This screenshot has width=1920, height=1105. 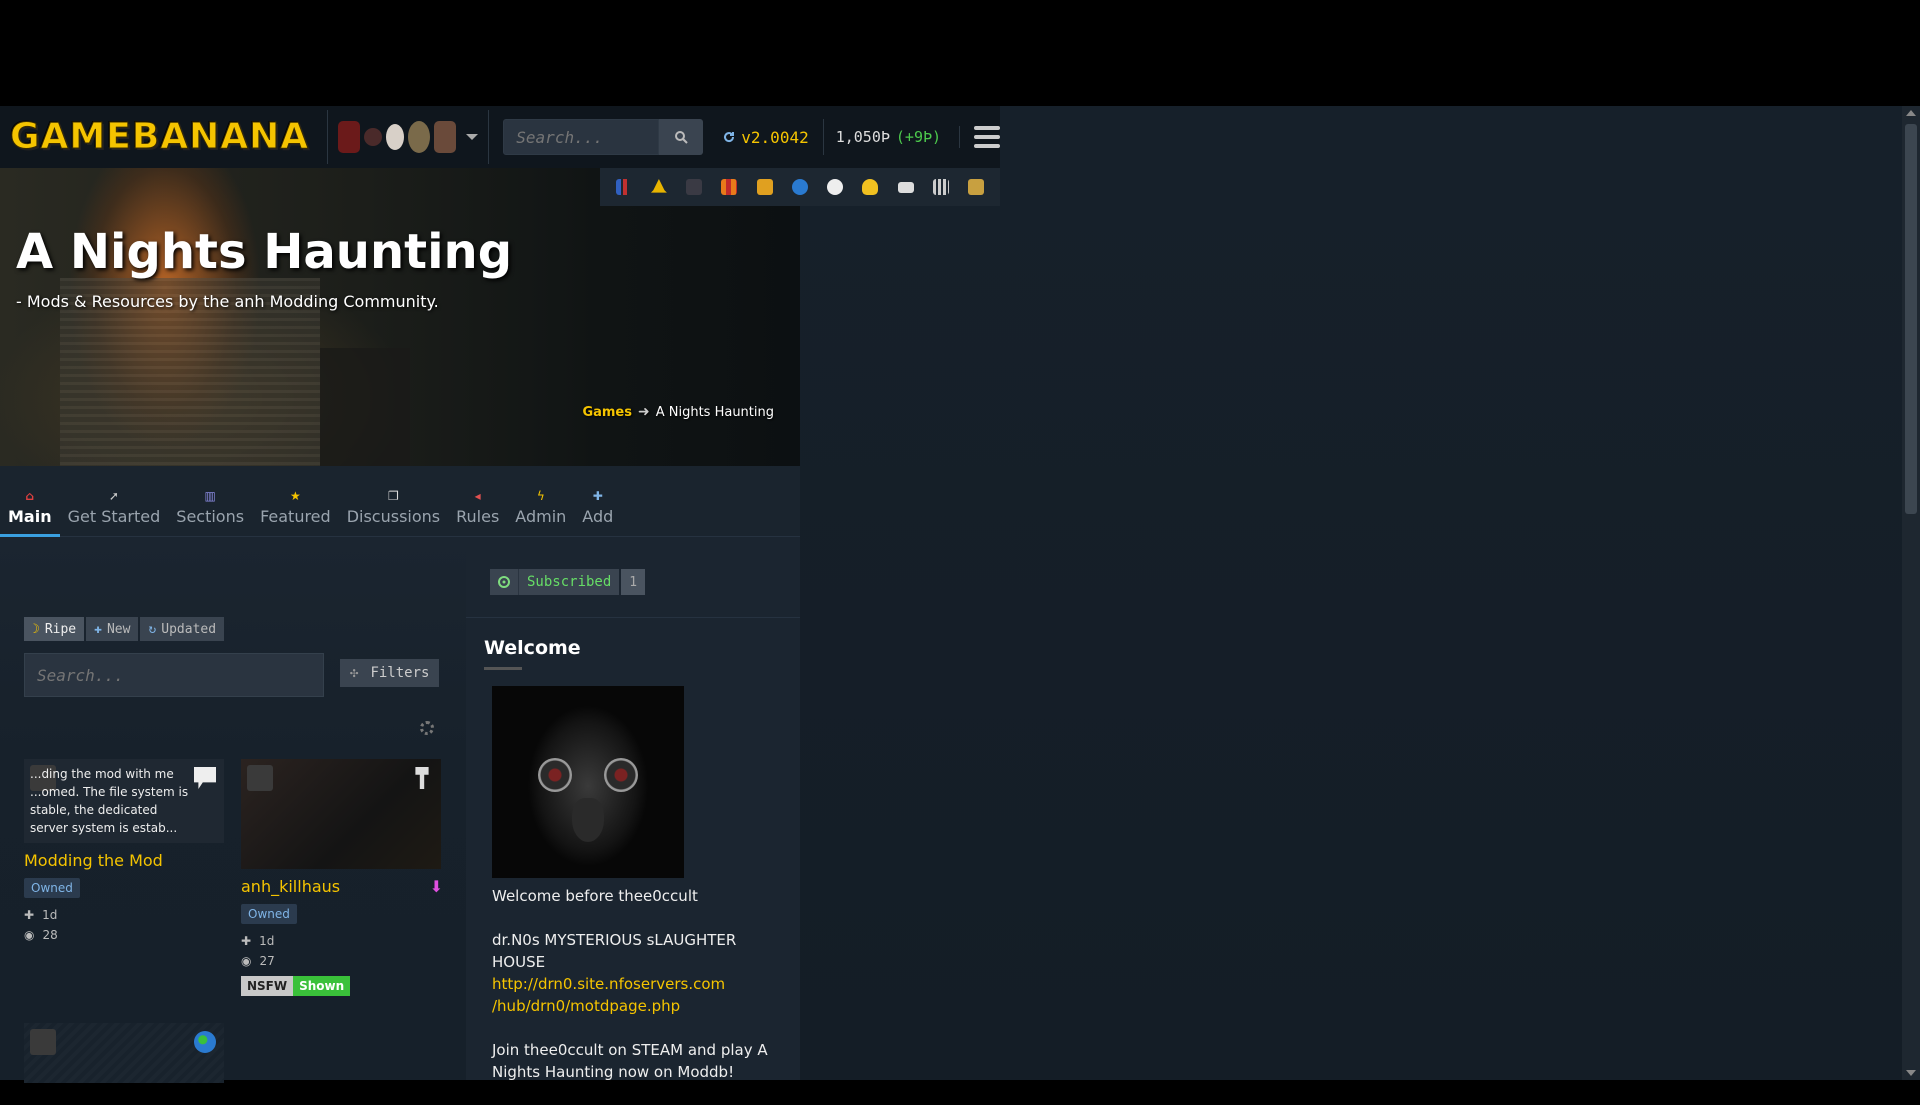 I want to click on globe-icon, so click(x=799, y=187).